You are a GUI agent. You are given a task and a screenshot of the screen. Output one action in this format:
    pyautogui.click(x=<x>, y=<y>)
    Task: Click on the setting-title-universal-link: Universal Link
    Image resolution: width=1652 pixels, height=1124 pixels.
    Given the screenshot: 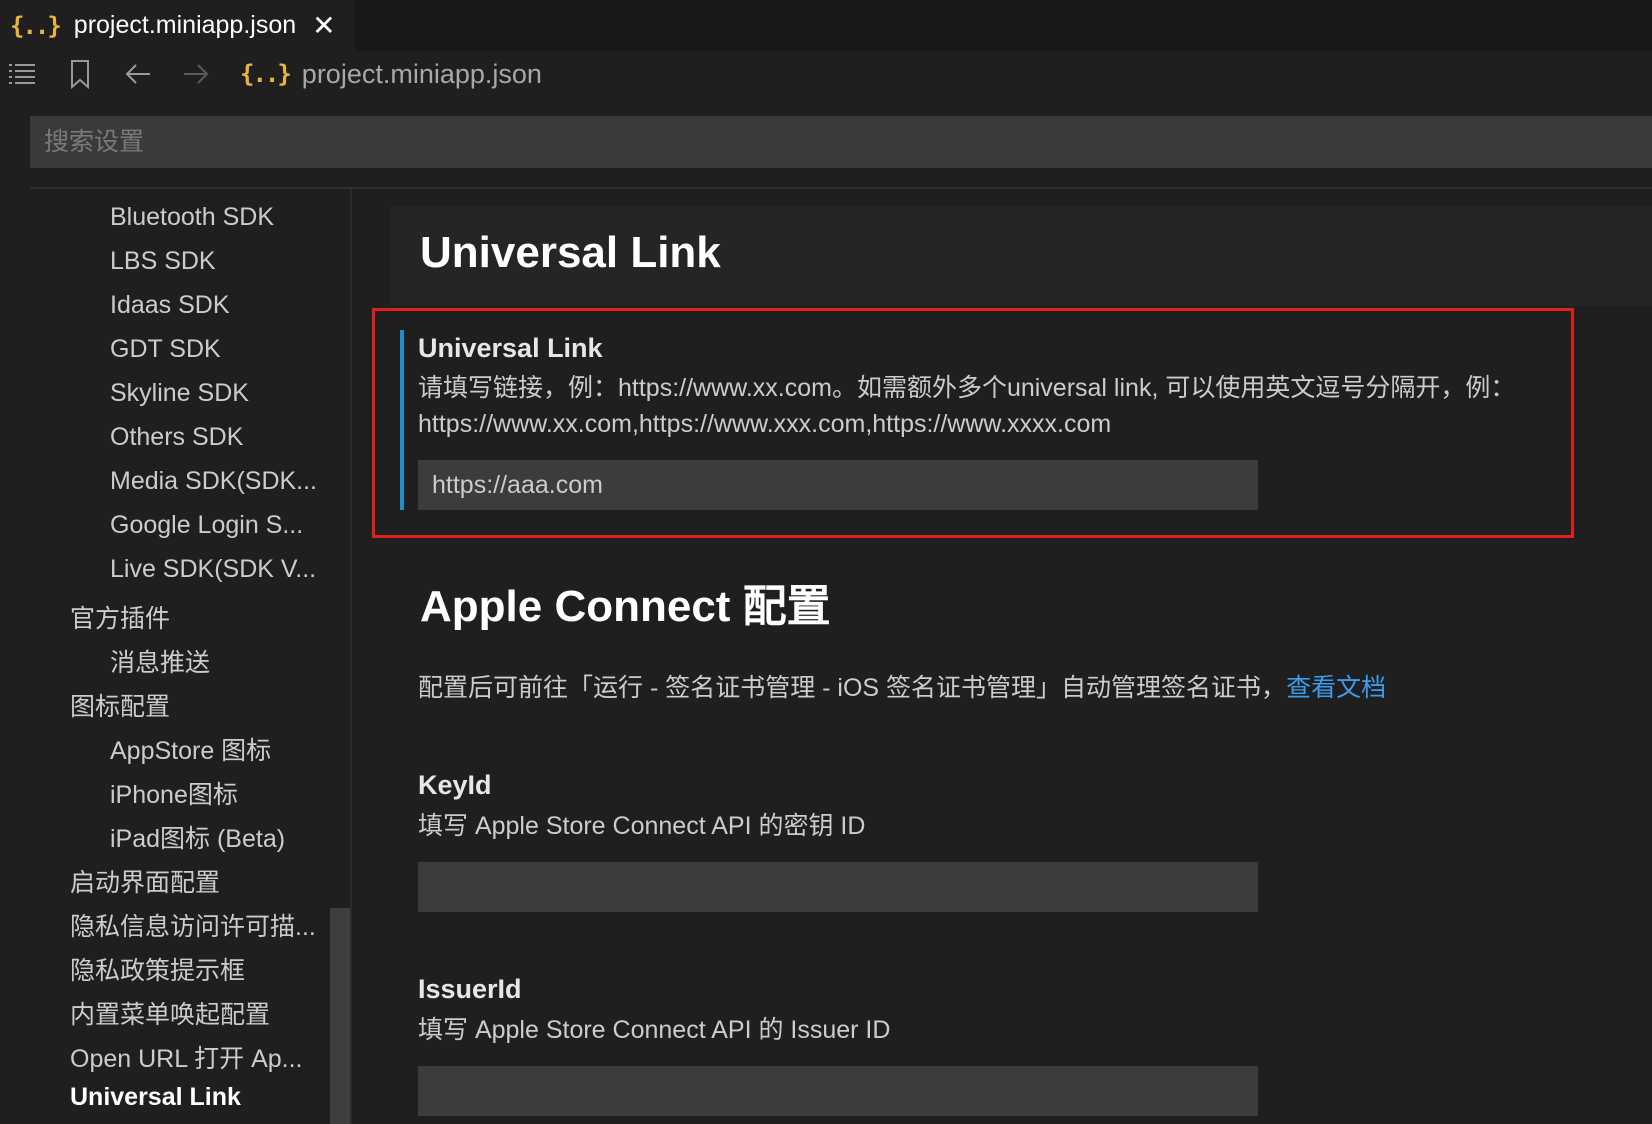 What is the action you would take?
    pyautogui.click(x=510, y=348)
    